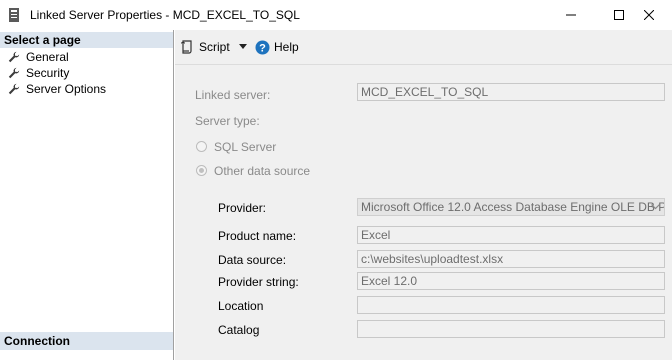  I want to click on page-item-security: Security, so click(38, 73).